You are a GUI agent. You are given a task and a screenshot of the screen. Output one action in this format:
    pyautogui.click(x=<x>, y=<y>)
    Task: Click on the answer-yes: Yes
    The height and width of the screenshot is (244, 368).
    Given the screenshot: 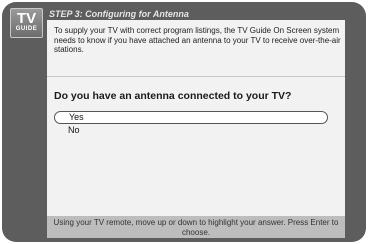 What is the action you would take?
    pyautogui.click(x=191, y=117)
    